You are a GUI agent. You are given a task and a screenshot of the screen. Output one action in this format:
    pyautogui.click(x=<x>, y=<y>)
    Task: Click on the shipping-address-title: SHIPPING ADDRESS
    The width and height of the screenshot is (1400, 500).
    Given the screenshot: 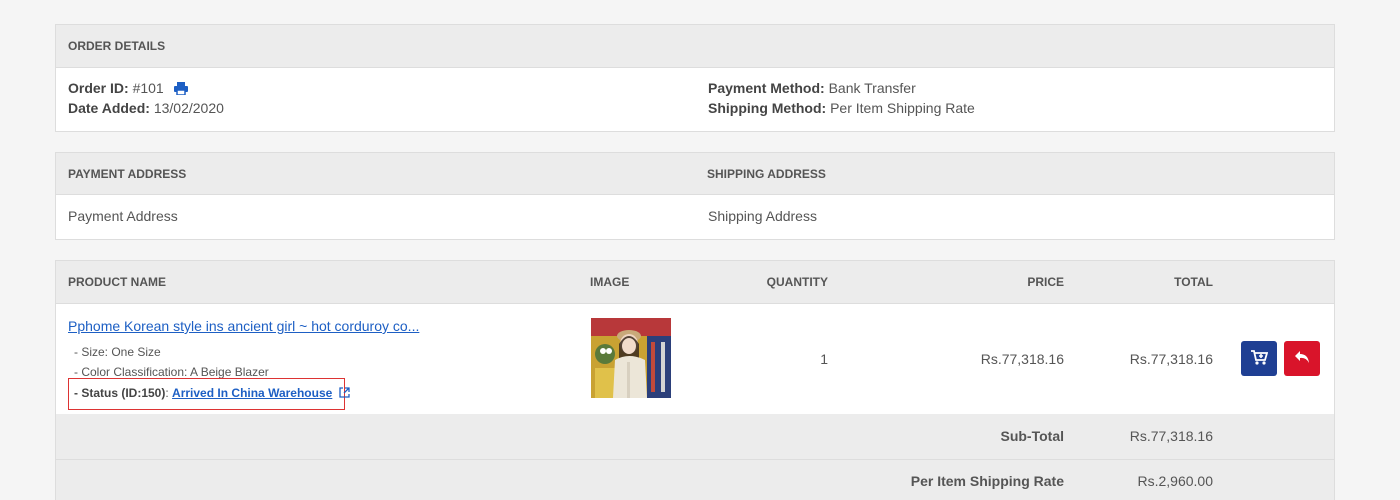 What is the action you would take?
    pyautogui.click(x=766, y=174)
    